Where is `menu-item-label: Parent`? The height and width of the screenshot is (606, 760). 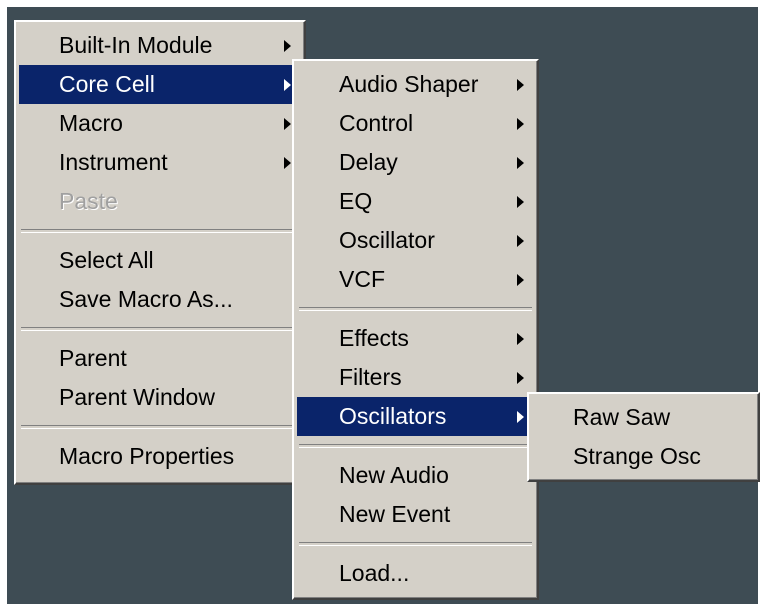 menu-item-label: Parent is located at coordinates (93, 358).